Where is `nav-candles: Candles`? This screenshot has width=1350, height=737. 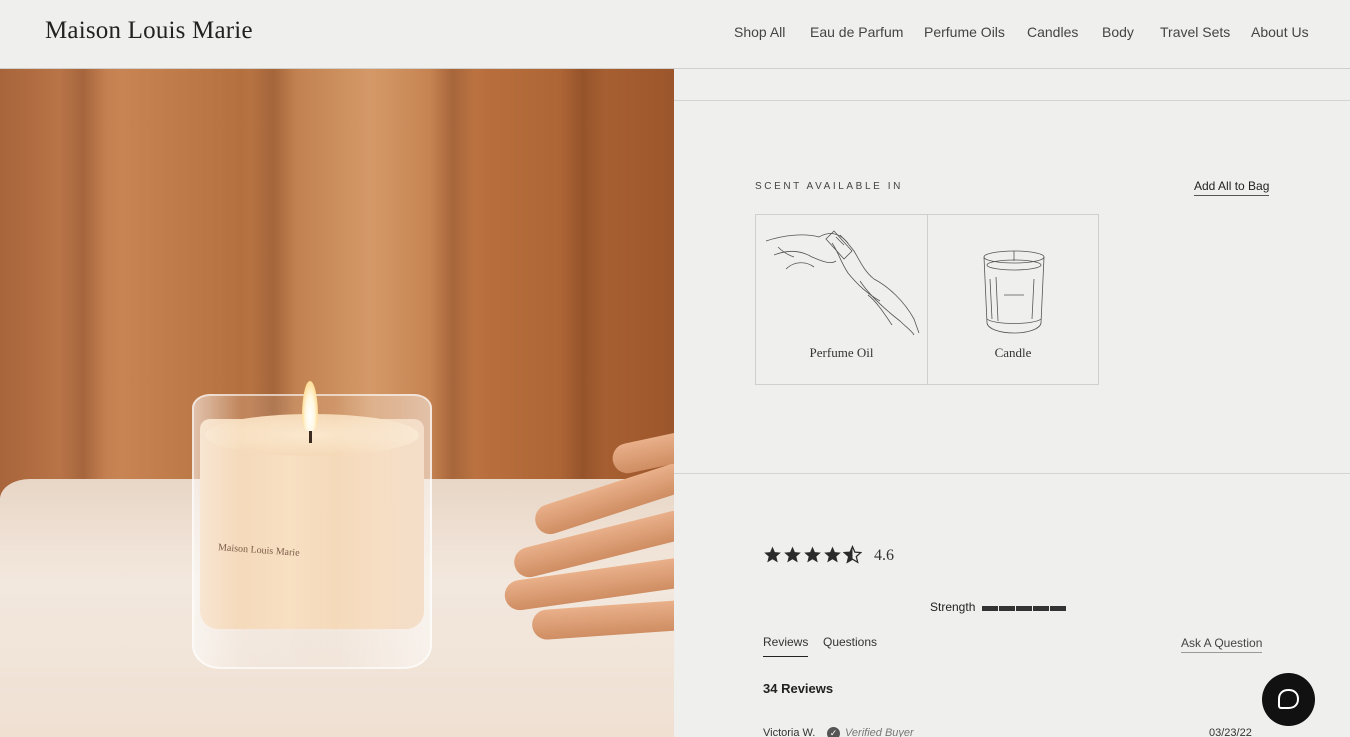
nav-candles: Candles is located at coordinates (1052, 32).